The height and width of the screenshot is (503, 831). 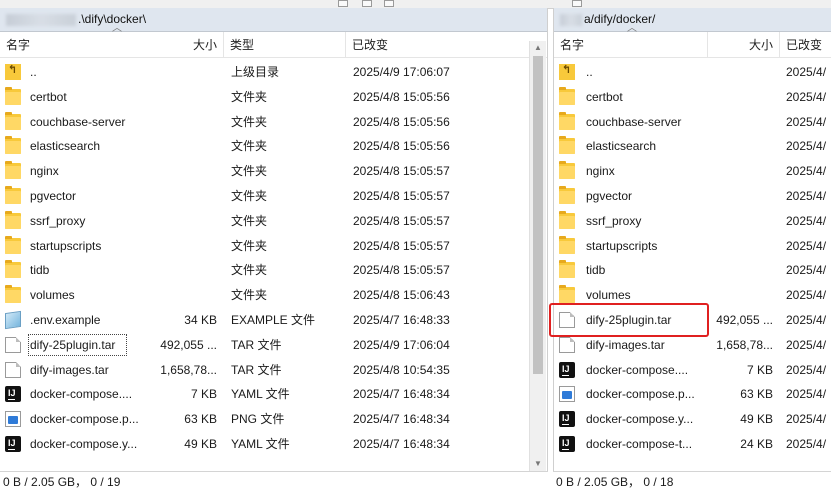 What do you see at coordinates (589, 72) in the screenshot?
I see `file-name: ..` at bounding box center [589, 72].